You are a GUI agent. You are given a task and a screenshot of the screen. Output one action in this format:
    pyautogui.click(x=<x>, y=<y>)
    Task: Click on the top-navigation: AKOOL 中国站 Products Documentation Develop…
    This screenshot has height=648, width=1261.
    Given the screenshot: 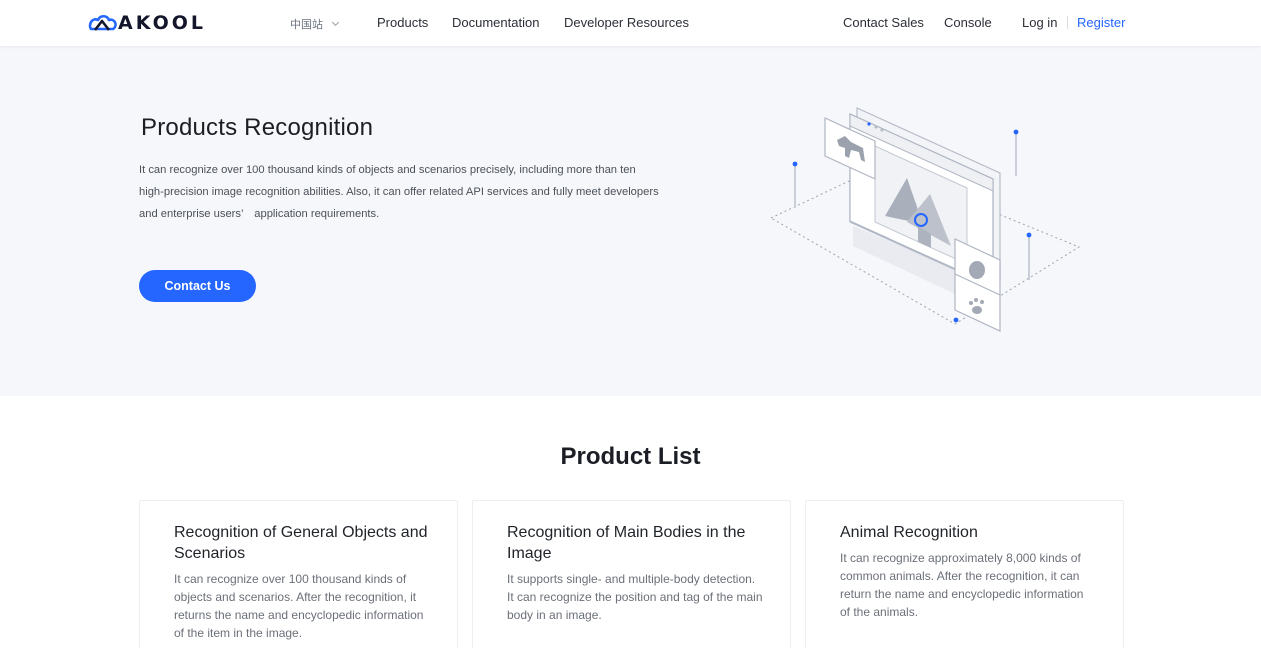 What is the action you would take?
    pyautogui.click(x=630, y=23)
    